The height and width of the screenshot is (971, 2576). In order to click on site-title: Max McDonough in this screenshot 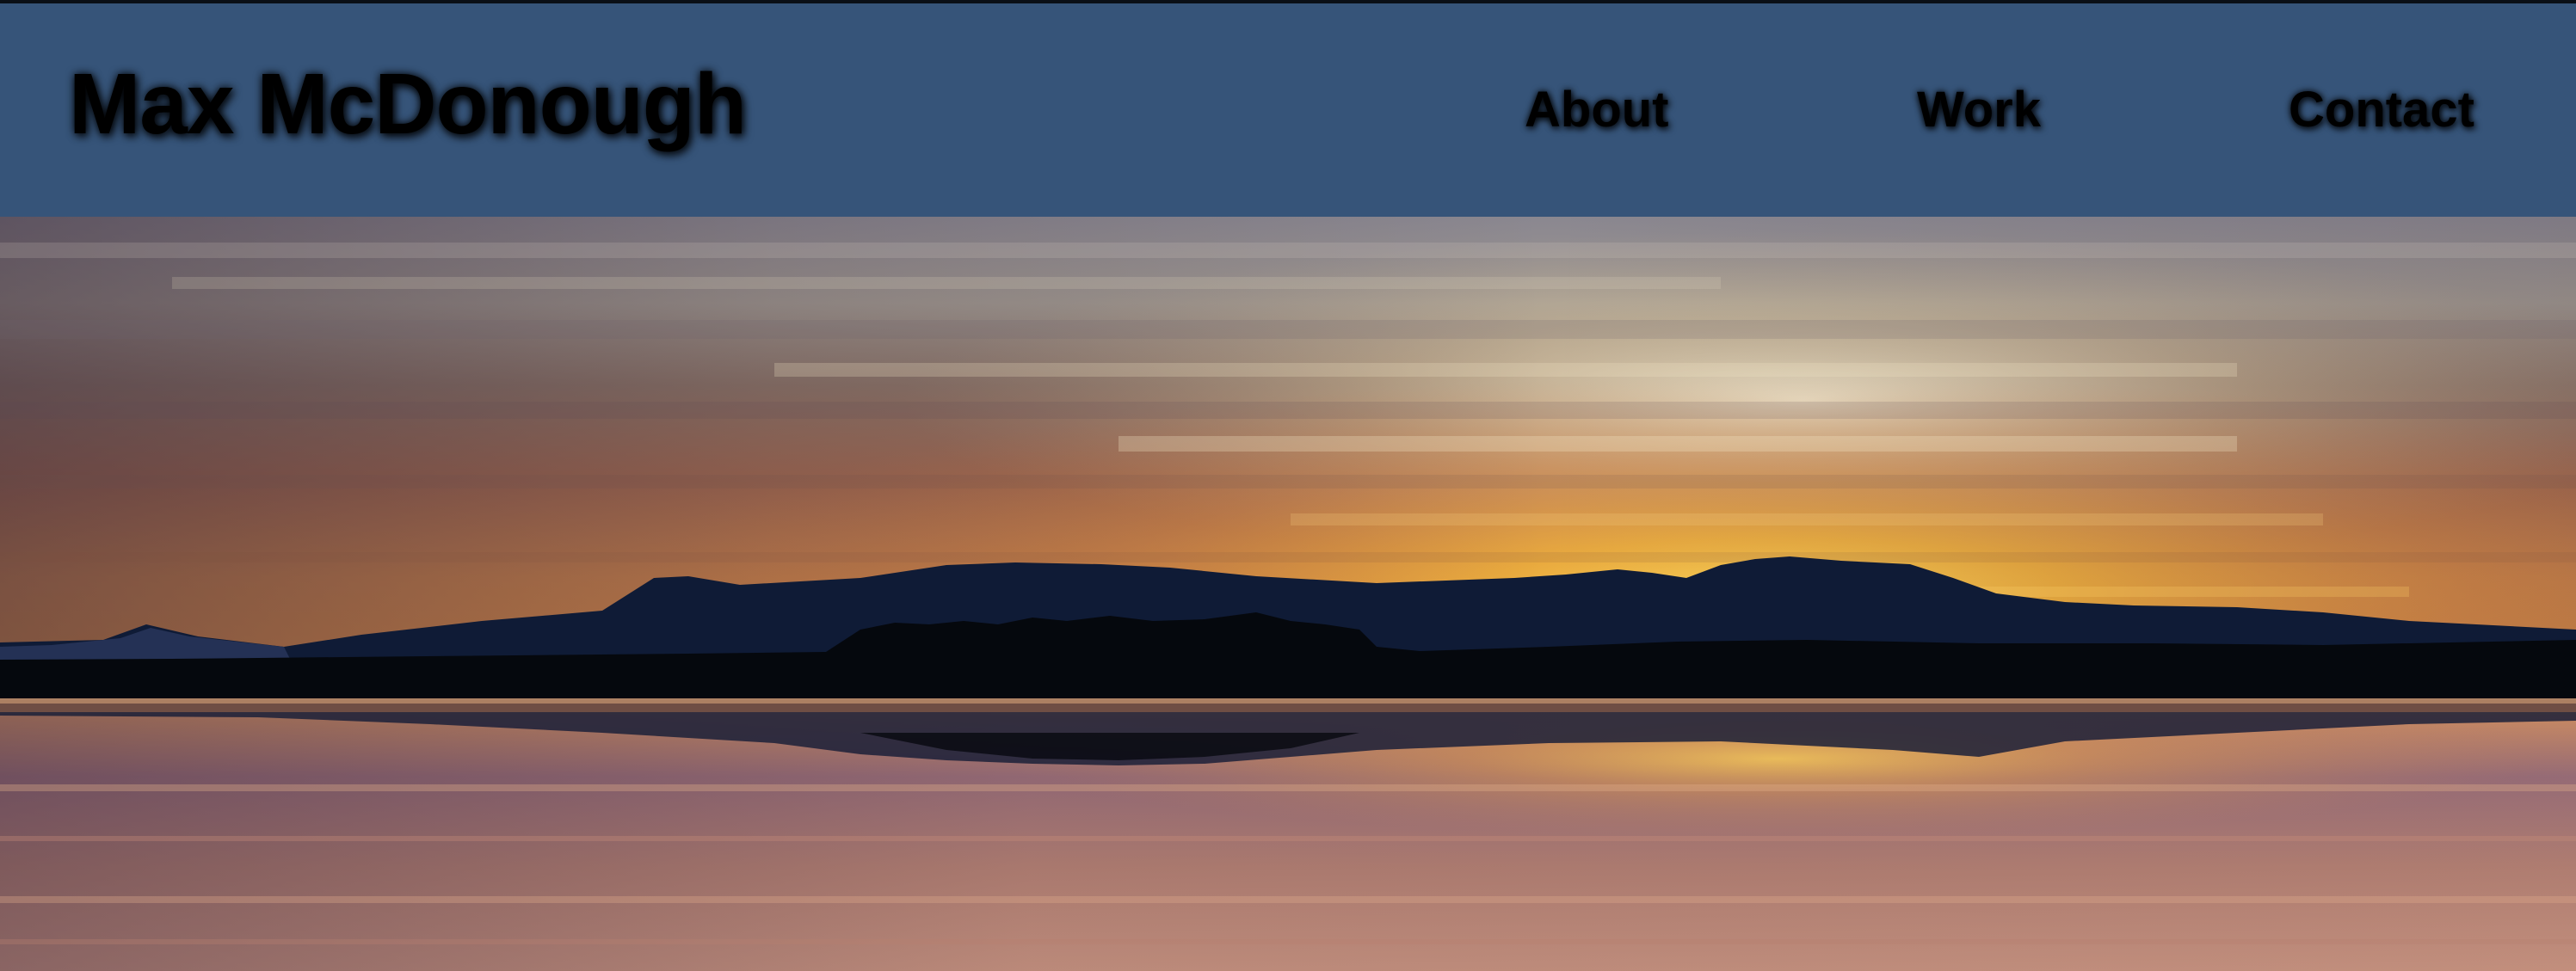, I will do `click(408, 104)`.